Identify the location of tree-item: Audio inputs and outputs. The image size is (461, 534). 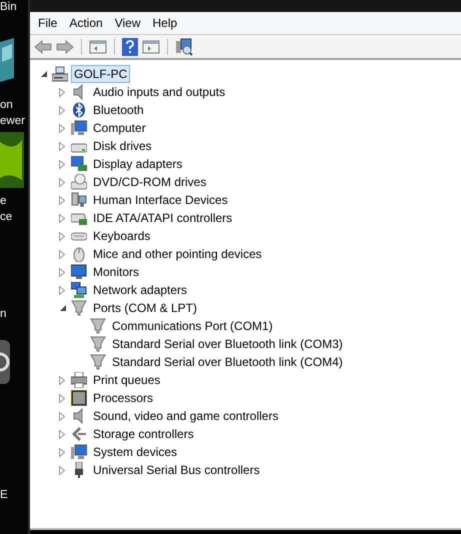
(159, 92).